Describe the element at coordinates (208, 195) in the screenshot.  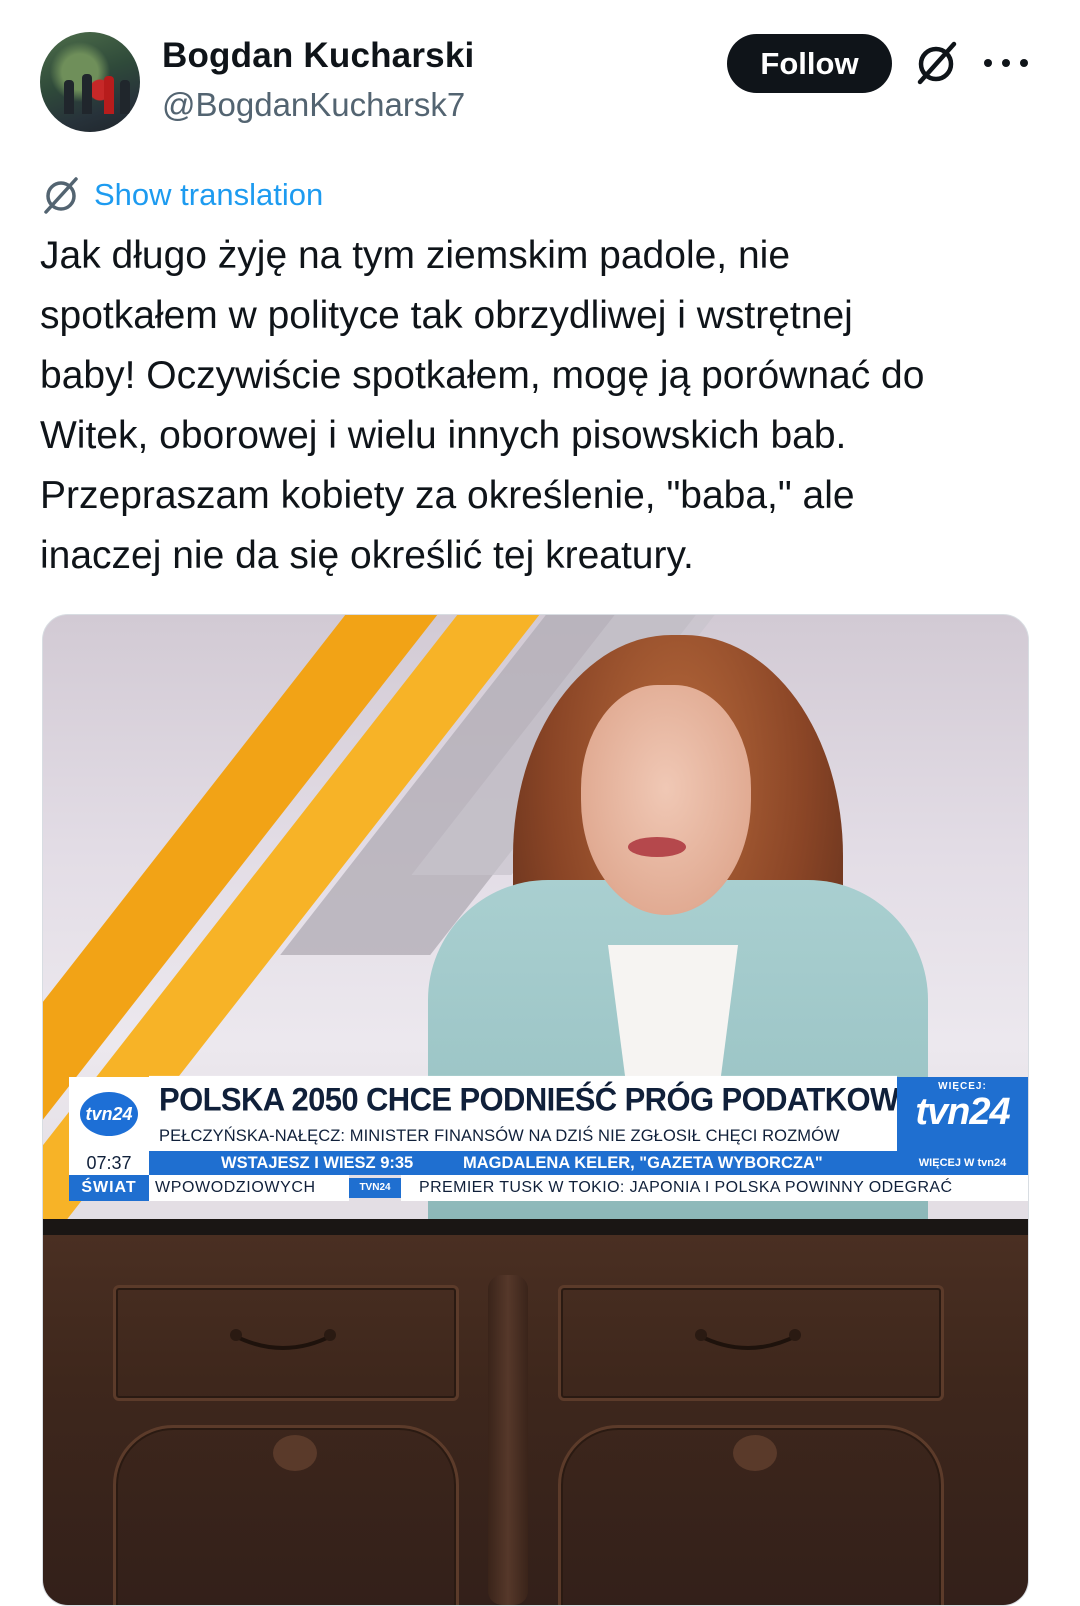
I see `show-translation-link: Show translation` at that location.